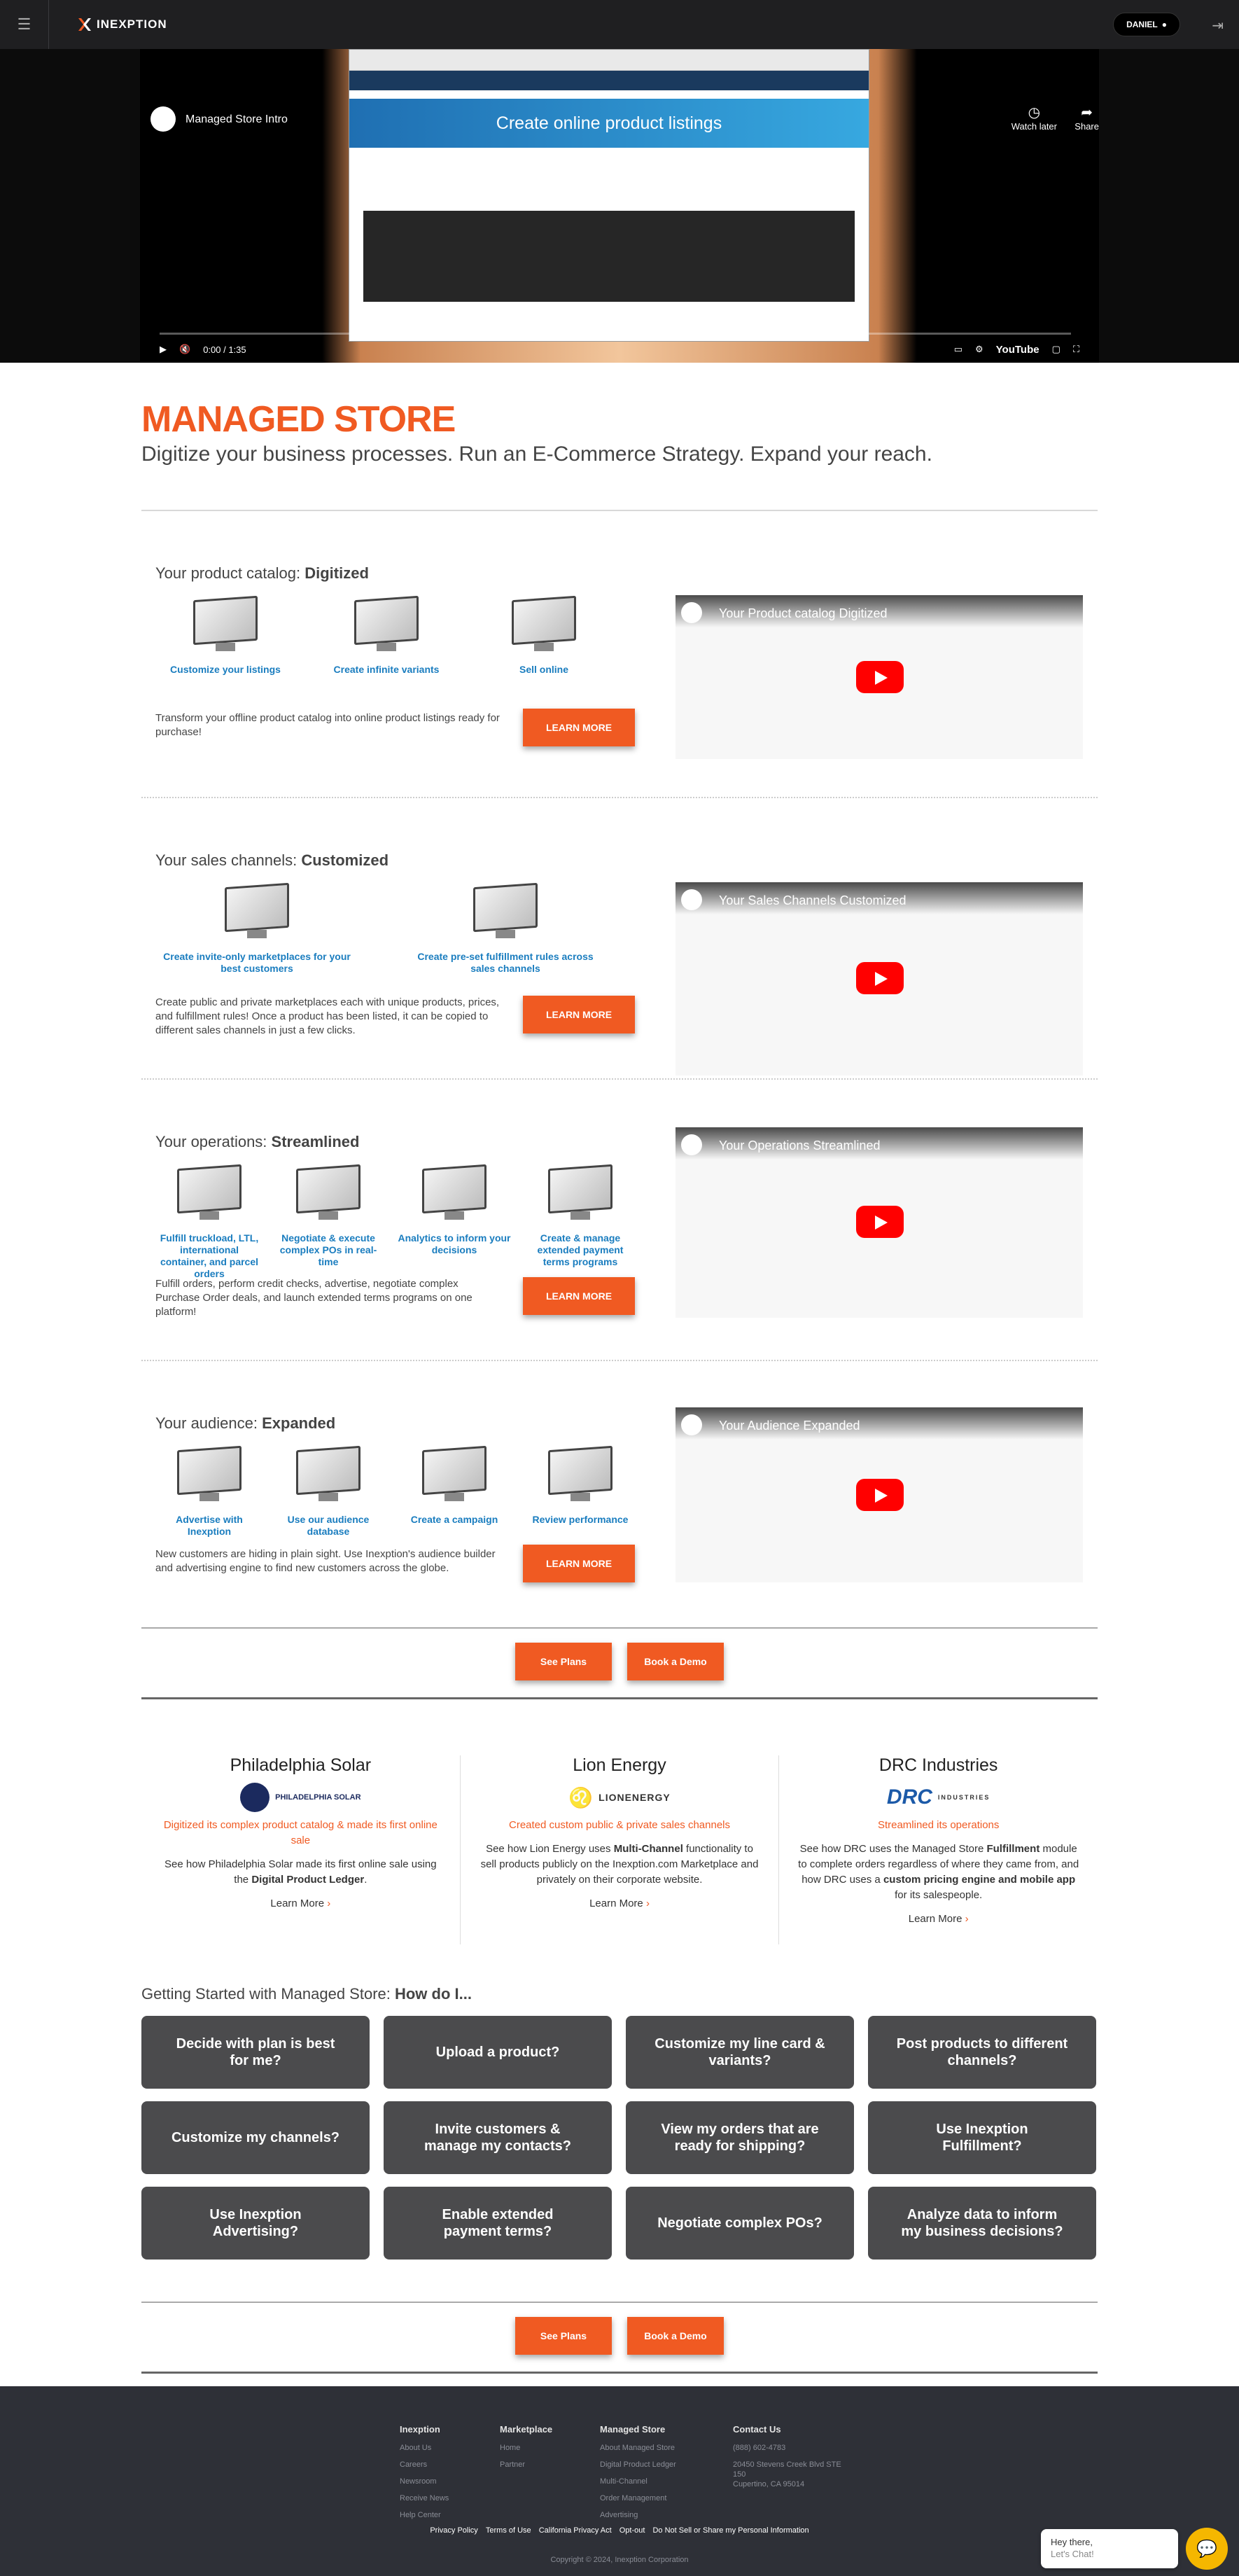 Image resolution: width=1239 pixels, height=2576 pixels. What do you see at coordinates (1076, 349) in the screenshot?
I see `fullscreen-icon: ⛶` at bounding box center [1076, 349].